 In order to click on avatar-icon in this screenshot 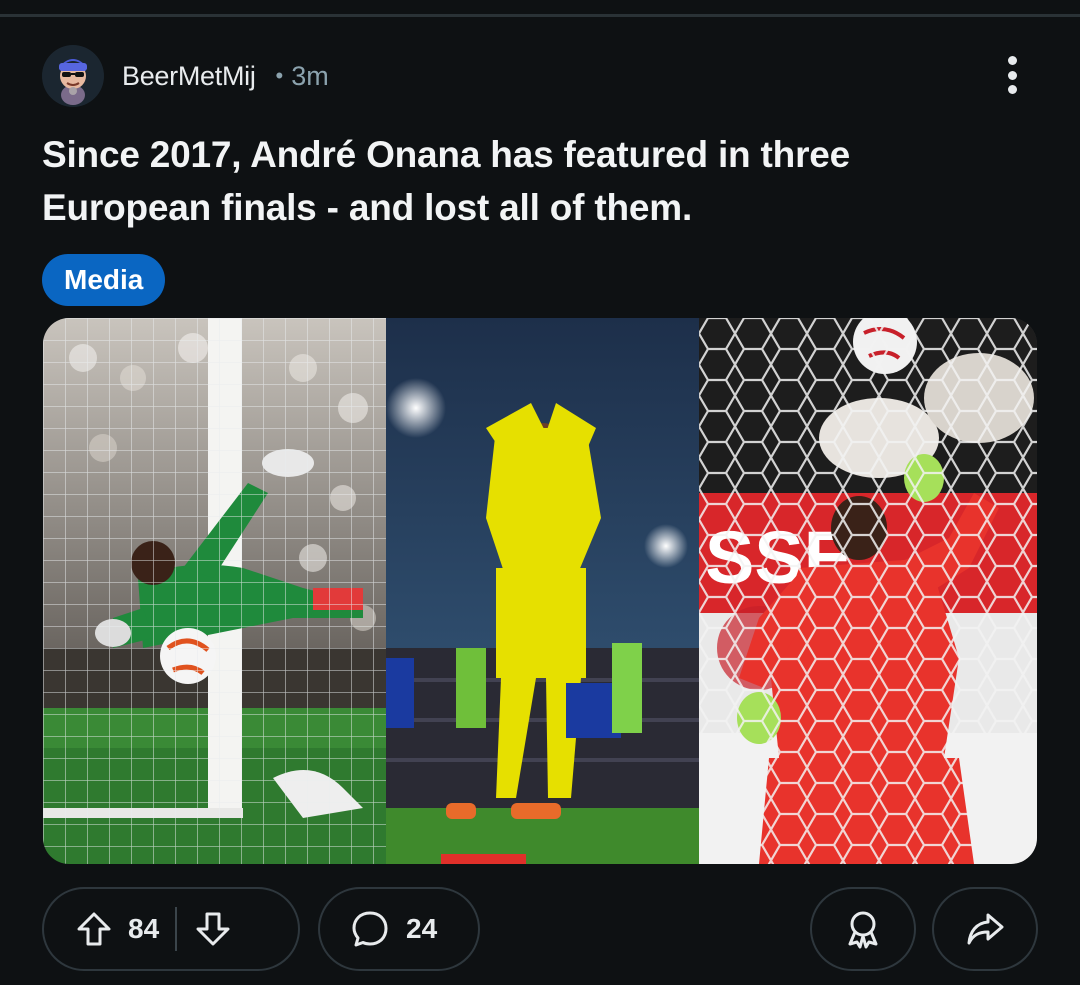, I will do `click(73, 76)`.